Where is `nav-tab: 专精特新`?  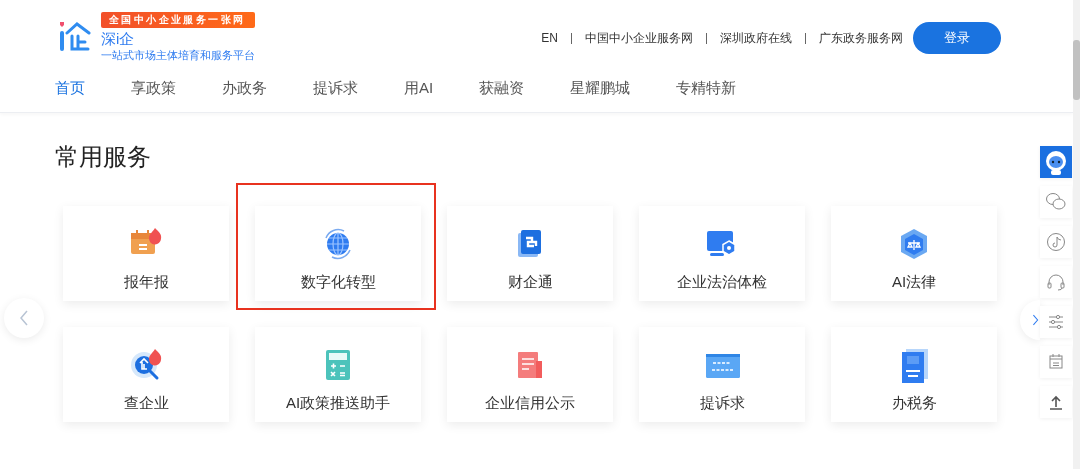 nav-tab: 专精特新 is located at coordinates (706, 88).